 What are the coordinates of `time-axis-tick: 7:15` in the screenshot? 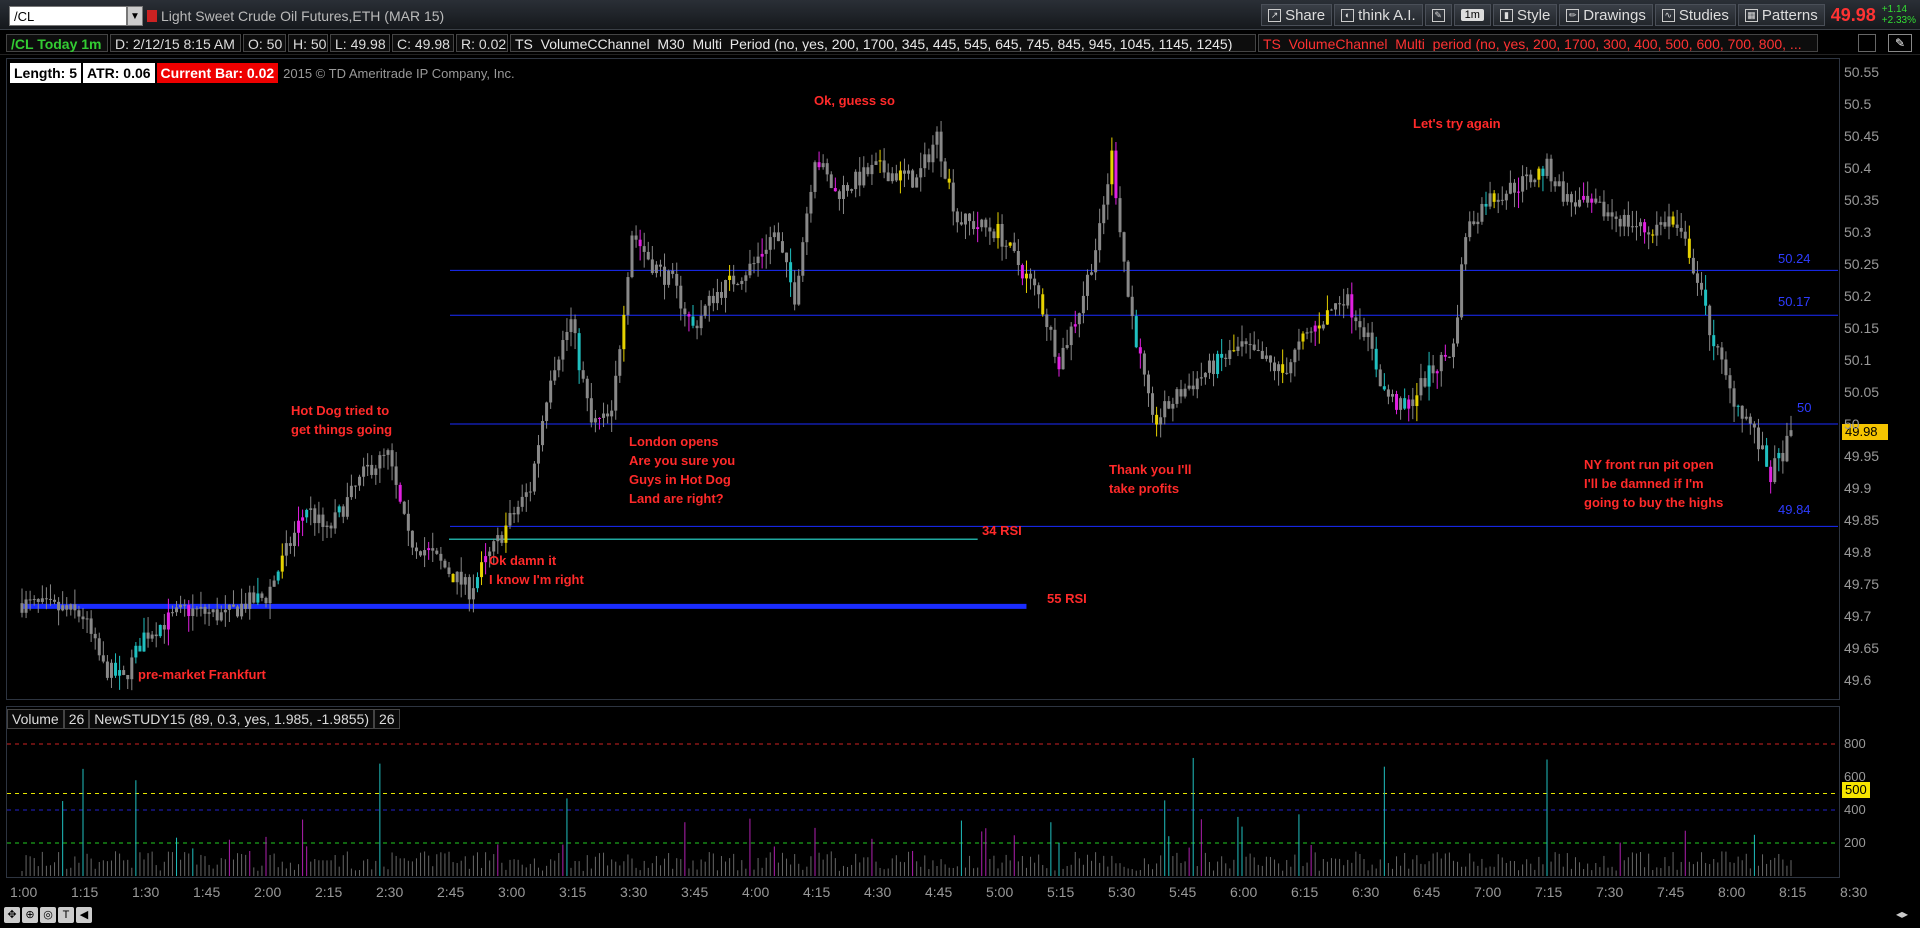 It's located at (1549, 892).